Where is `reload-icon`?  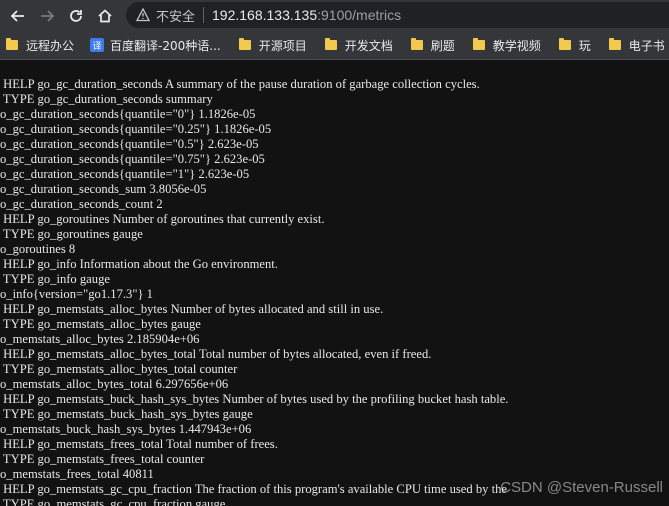
reload-icon is located at coordinates (76, 15).